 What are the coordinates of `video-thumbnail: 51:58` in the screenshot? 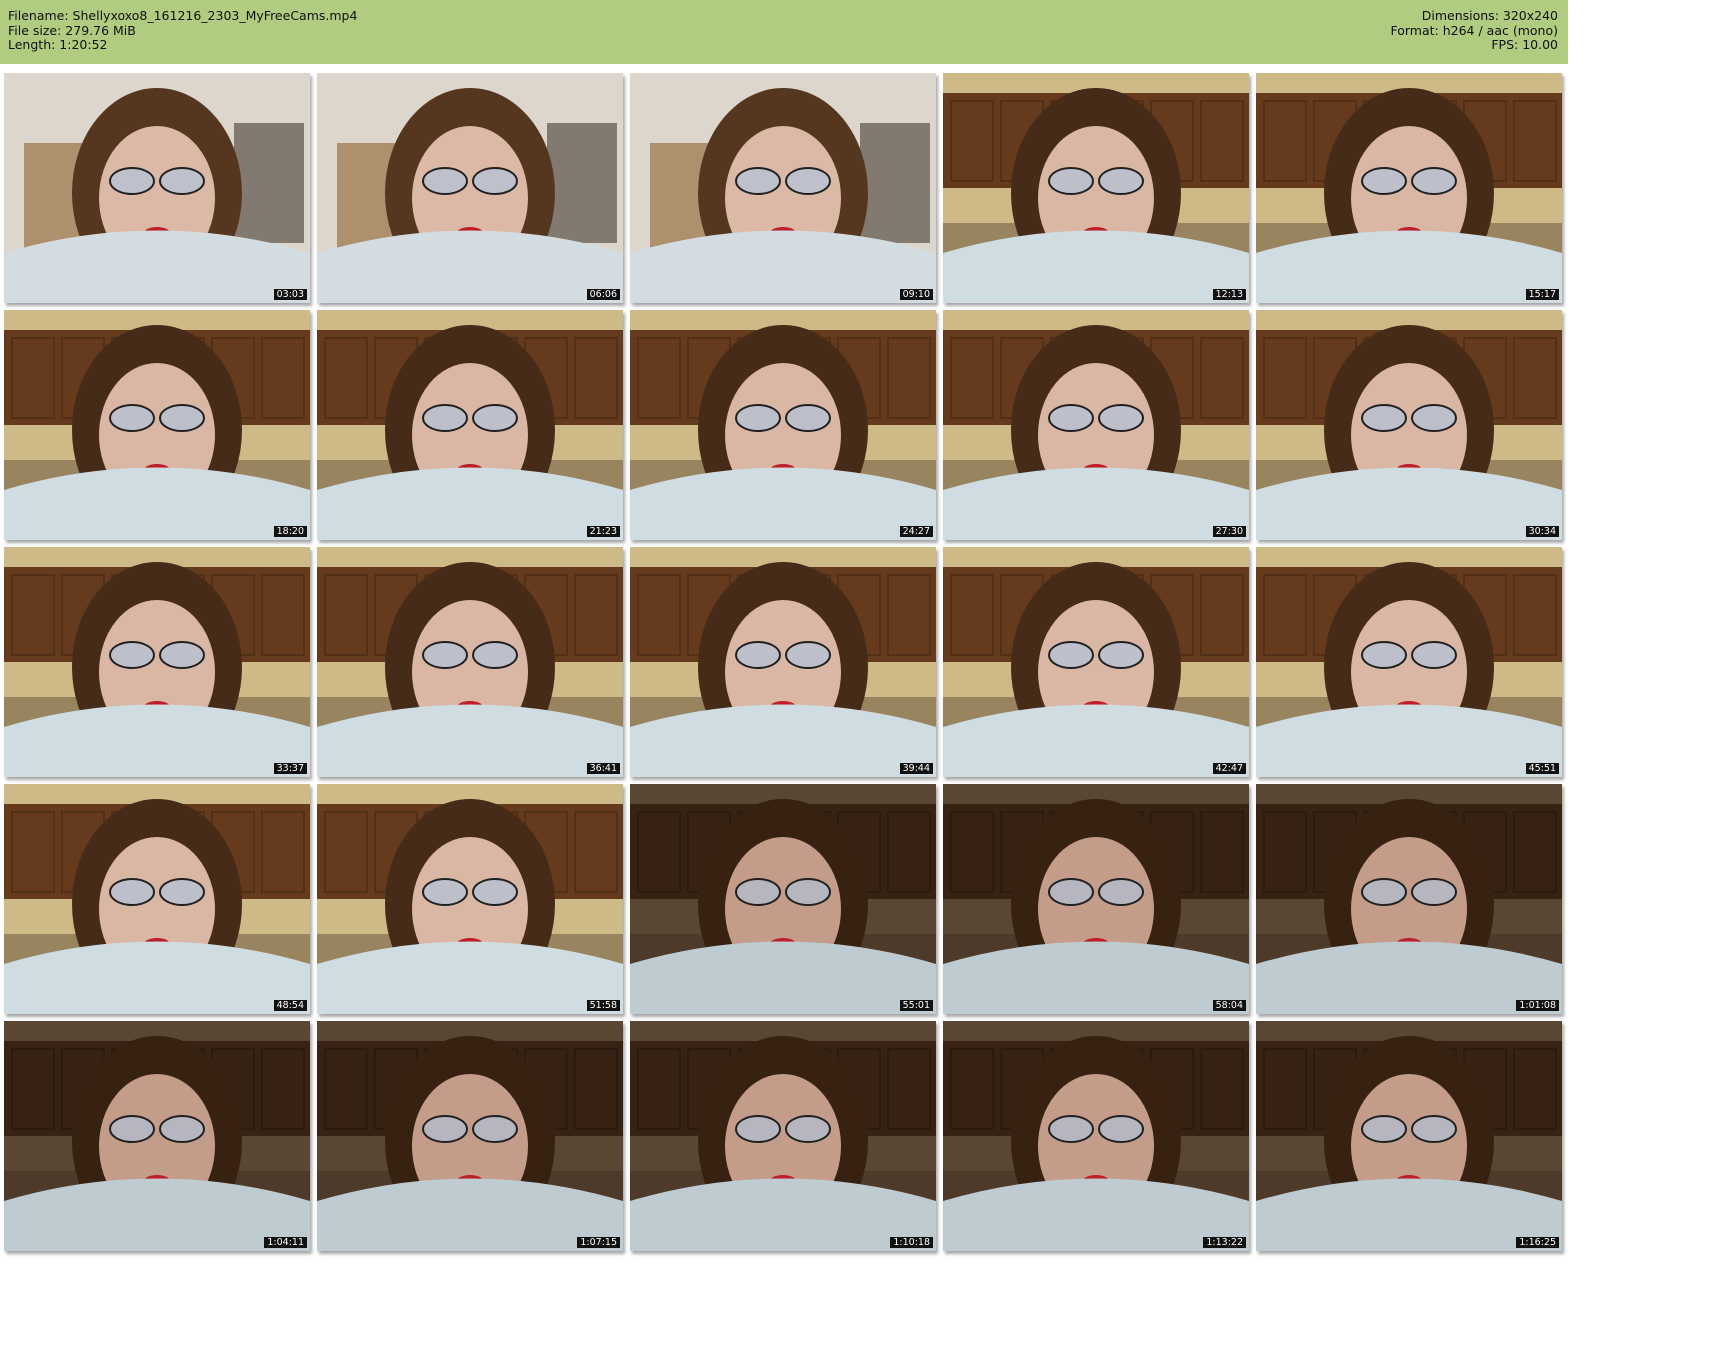 It's located at (470, 899).